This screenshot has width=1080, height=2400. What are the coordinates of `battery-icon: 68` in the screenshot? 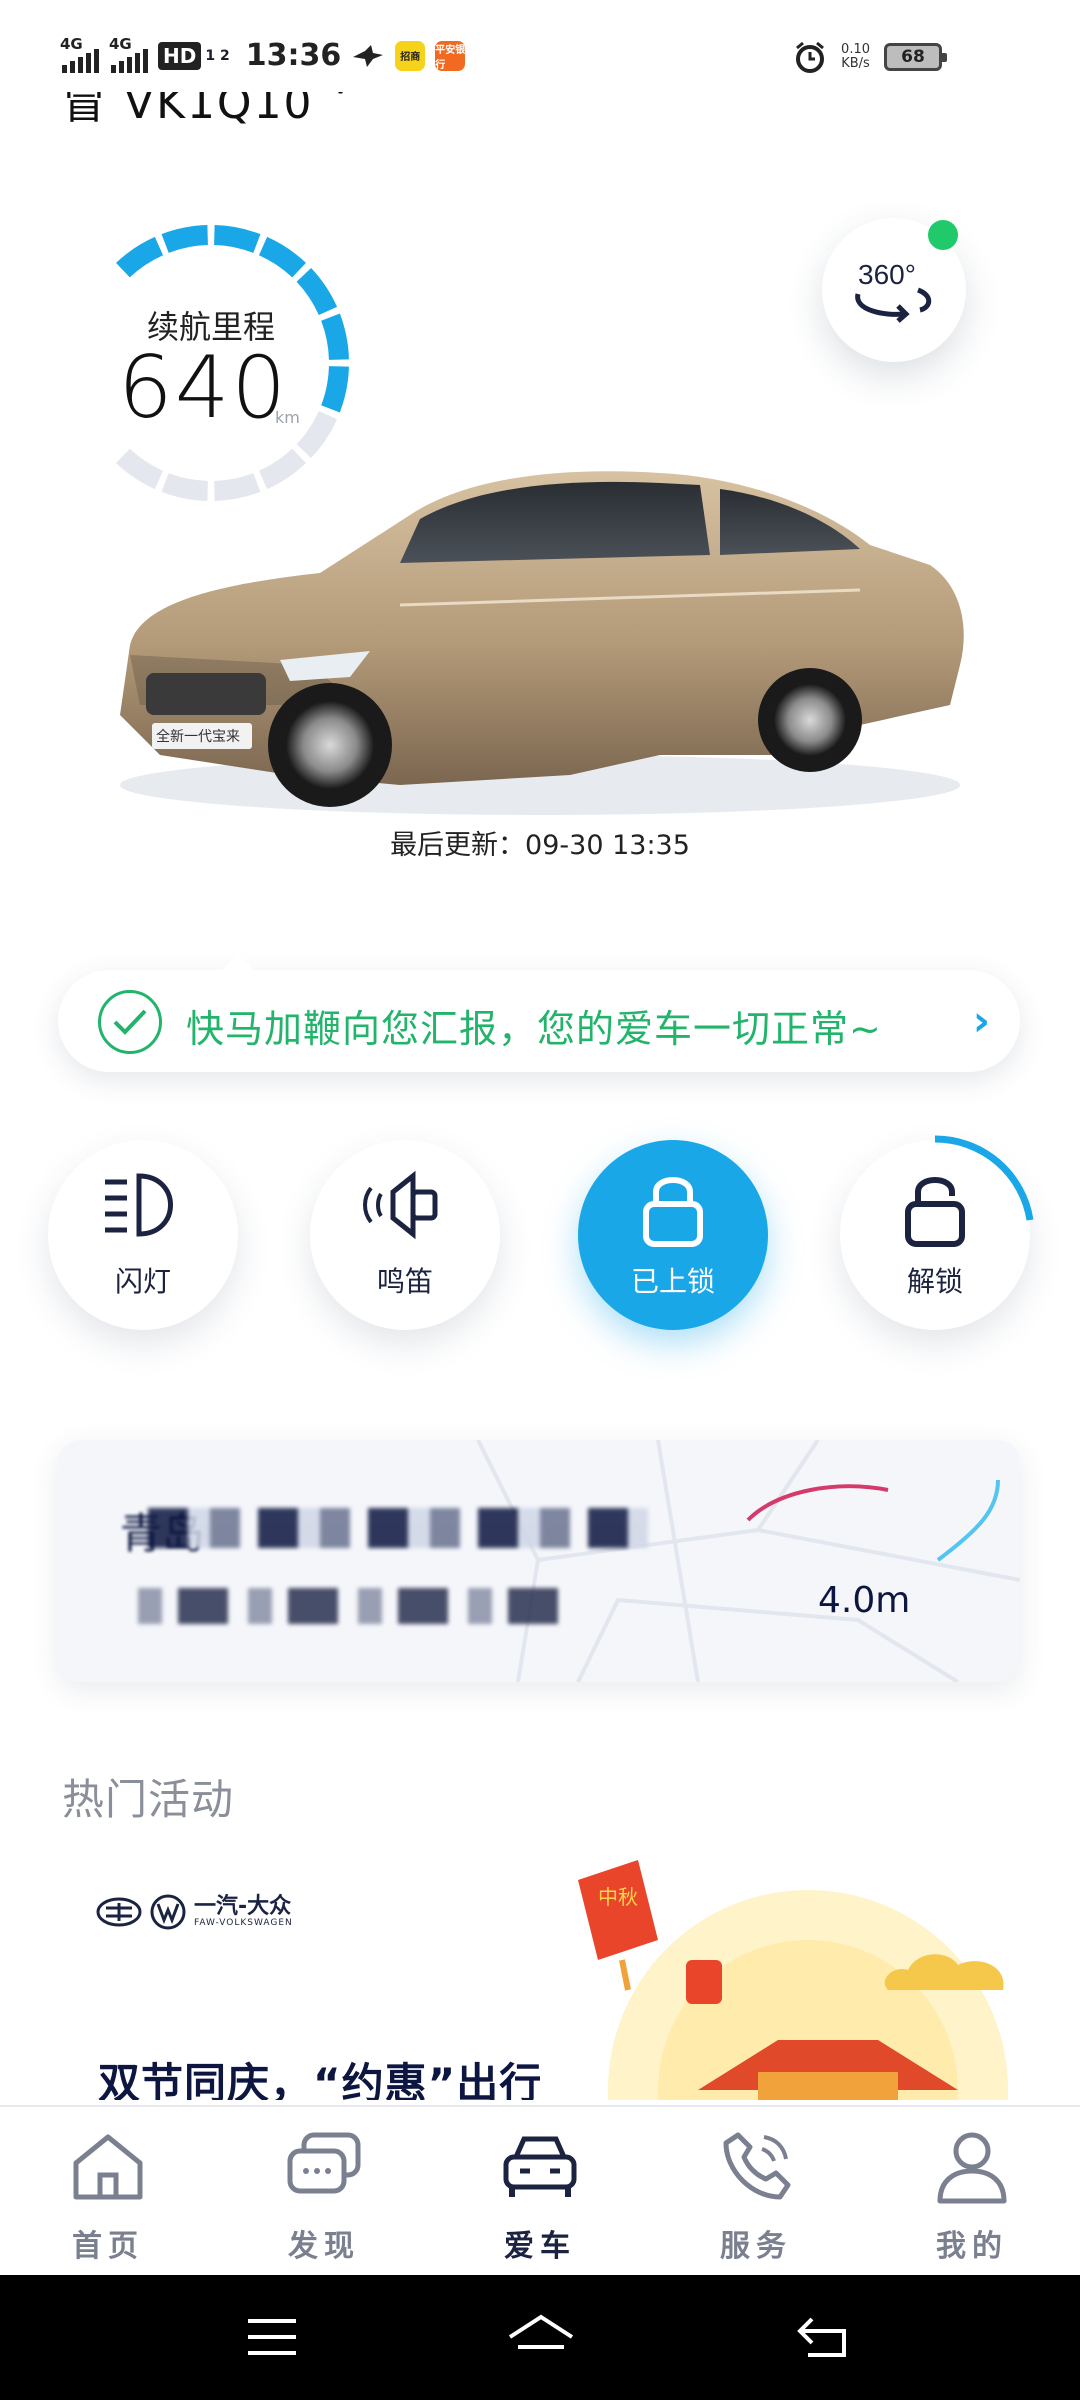 It's located at (915, 57).